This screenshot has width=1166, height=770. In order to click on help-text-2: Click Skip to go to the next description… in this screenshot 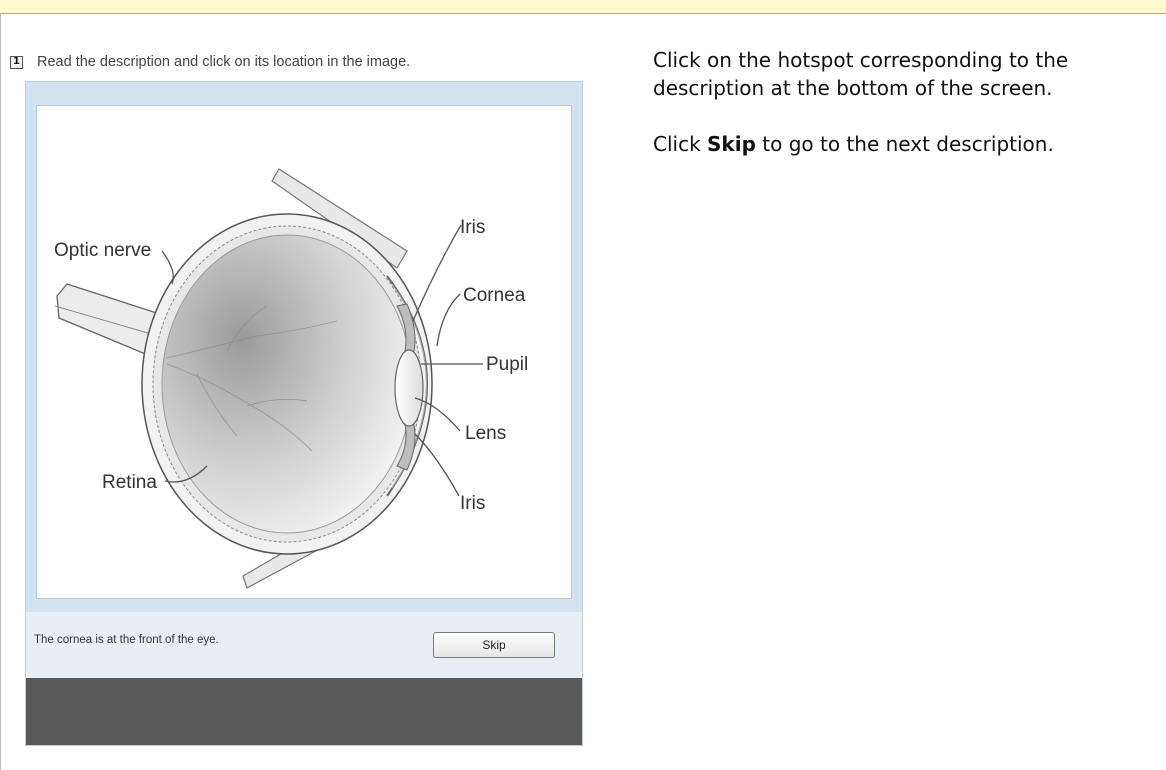, I will do `click(903, 144)`.